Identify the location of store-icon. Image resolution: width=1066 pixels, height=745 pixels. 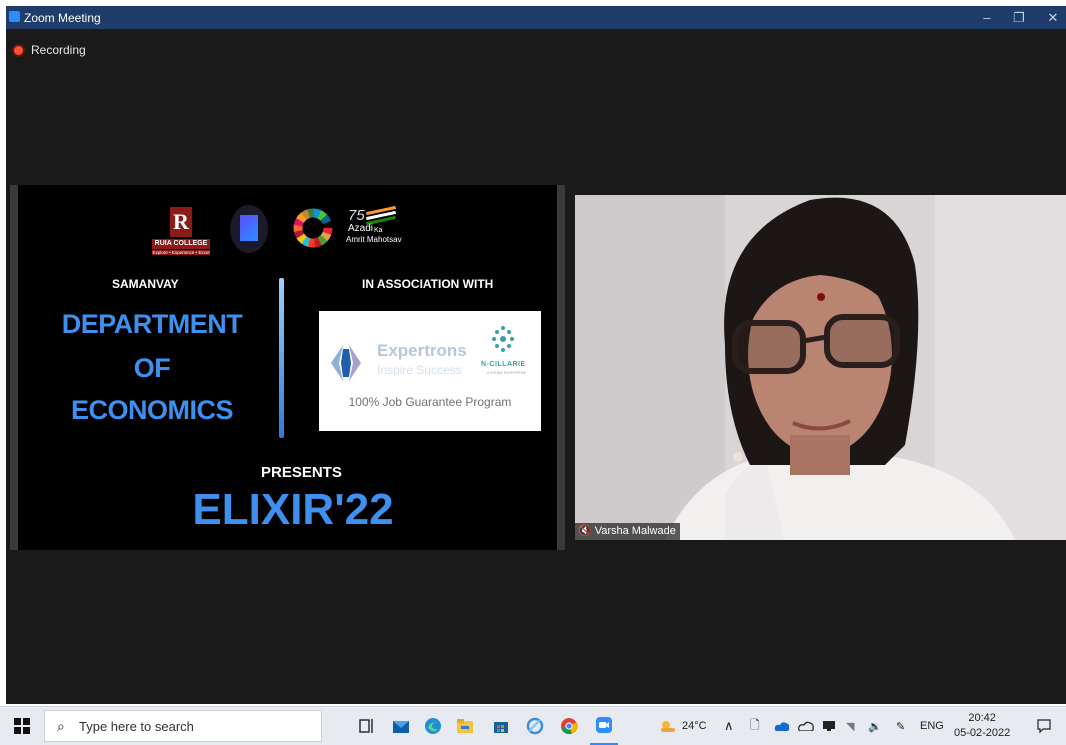
(501, 727).